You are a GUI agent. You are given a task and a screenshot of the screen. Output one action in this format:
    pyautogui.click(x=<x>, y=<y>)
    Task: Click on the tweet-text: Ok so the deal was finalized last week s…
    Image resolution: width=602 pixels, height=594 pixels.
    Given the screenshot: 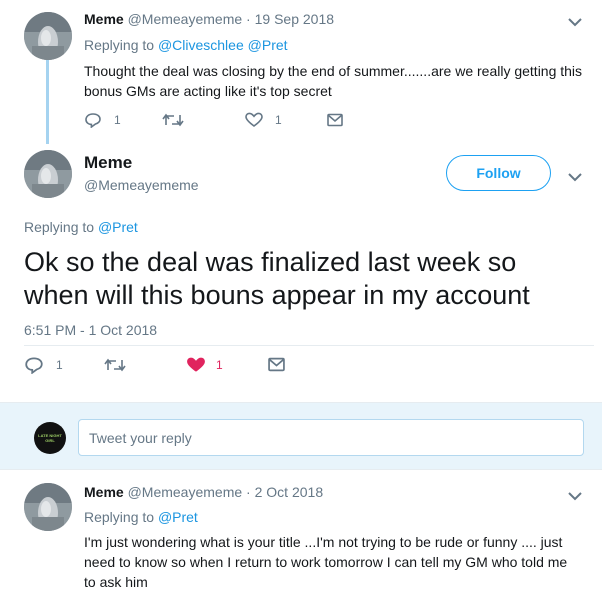 What is the action you would take?
    pyautogui.click(x=277, y=278)
    